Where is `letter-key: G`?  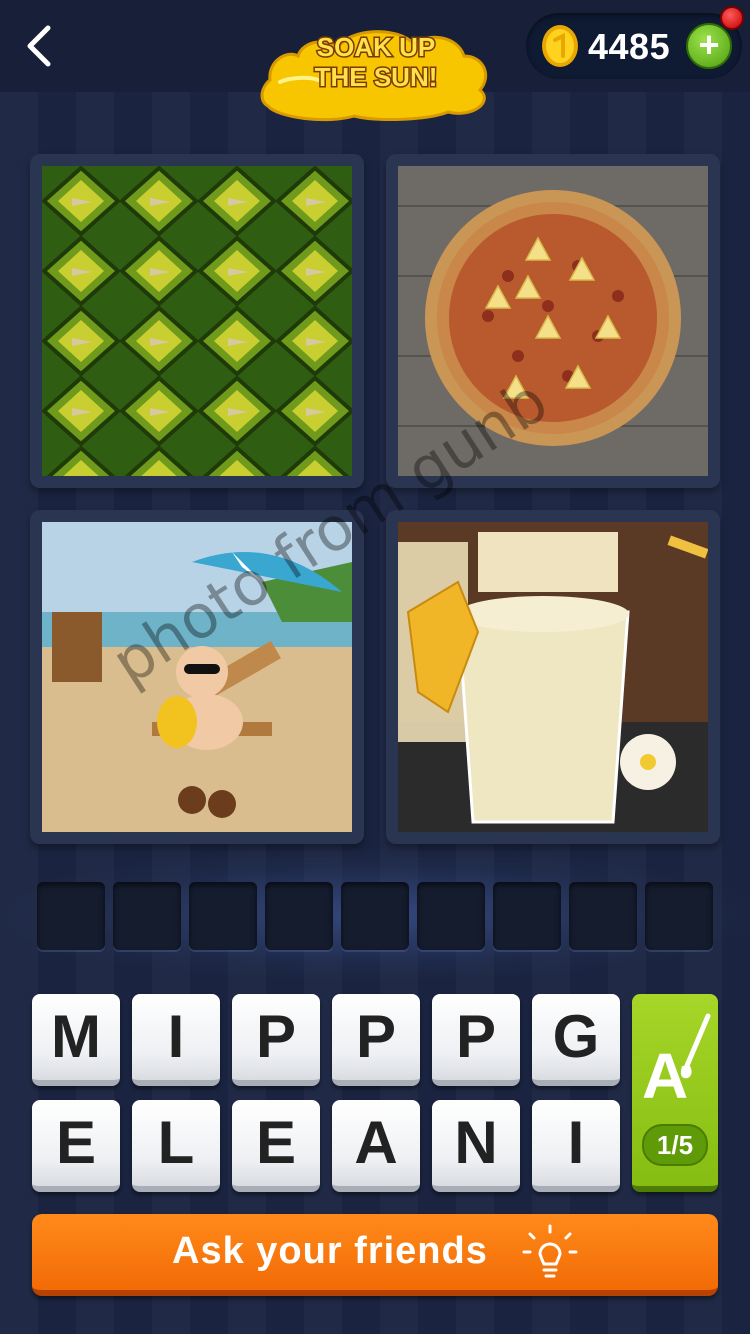
letter-key: G is located at coordinates (576, 1040).